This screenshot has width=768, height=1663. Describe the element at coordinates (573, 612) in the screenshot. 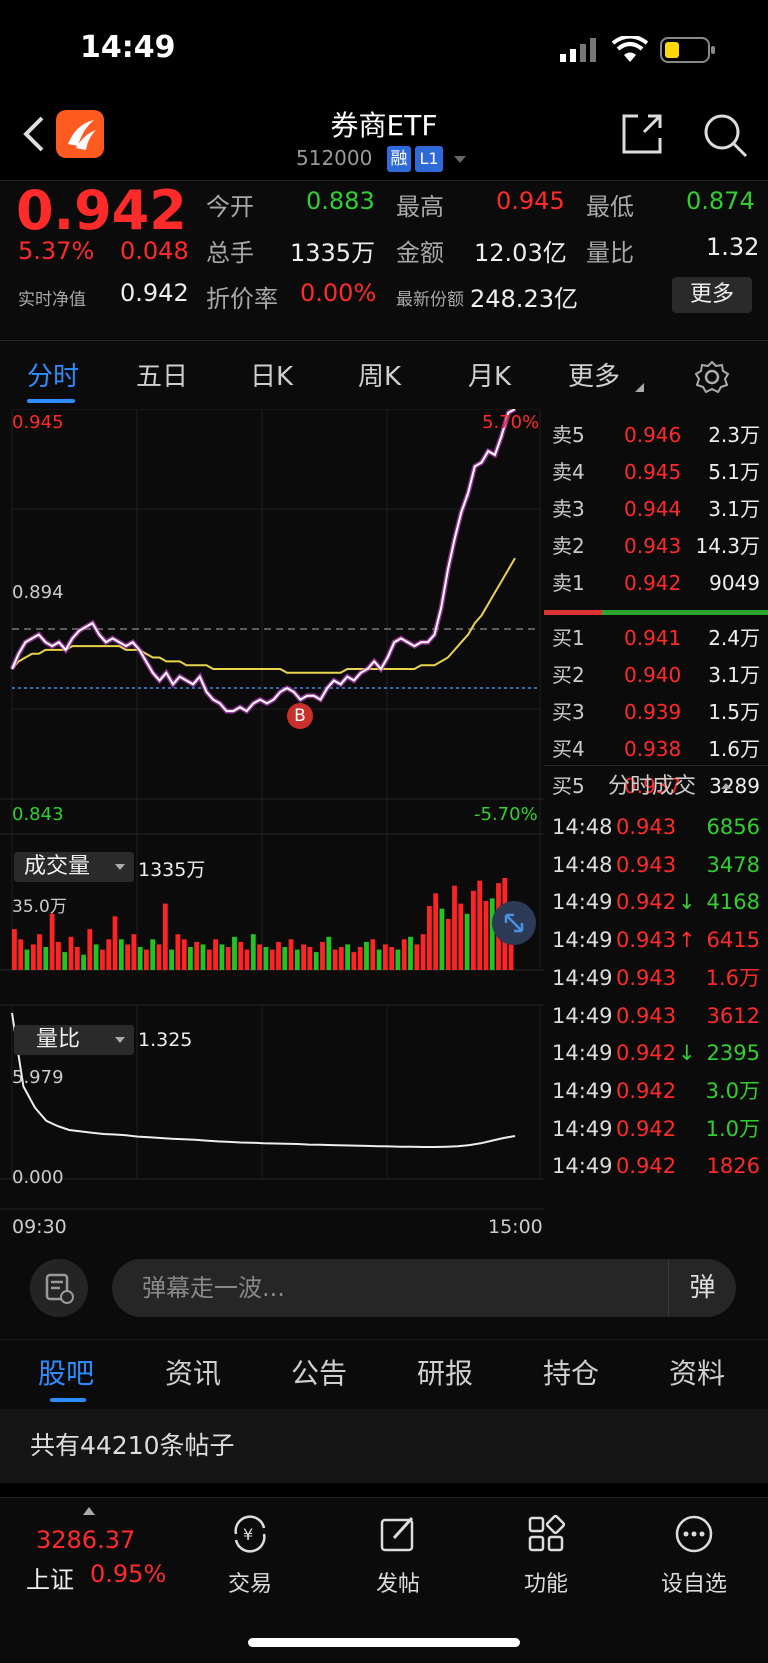

I see `ask-portion` at that location.